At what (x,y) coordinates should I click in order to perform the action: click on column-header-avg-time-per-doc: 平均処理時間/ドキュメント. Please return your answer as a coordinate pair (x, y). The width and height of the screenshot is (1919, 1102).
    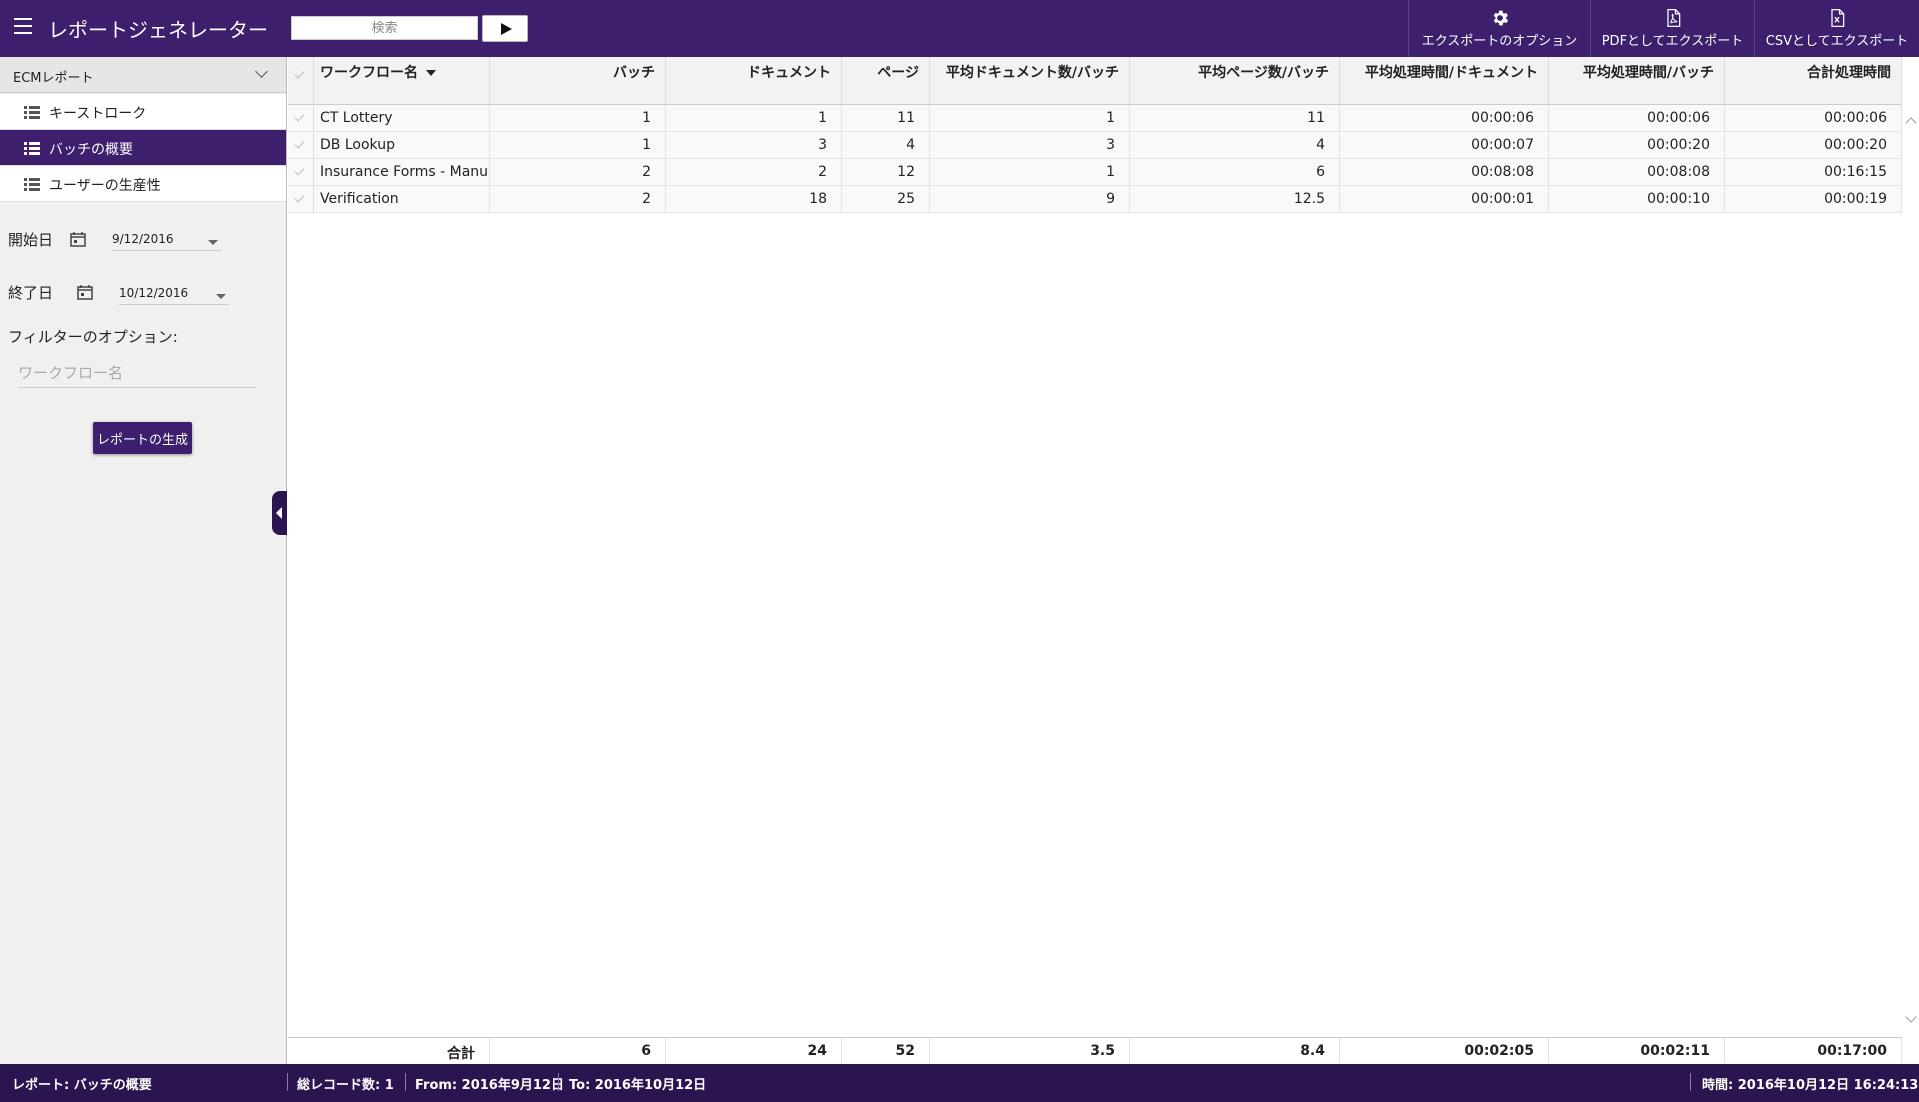
    Looking at the image, I should click on (1444, 81).